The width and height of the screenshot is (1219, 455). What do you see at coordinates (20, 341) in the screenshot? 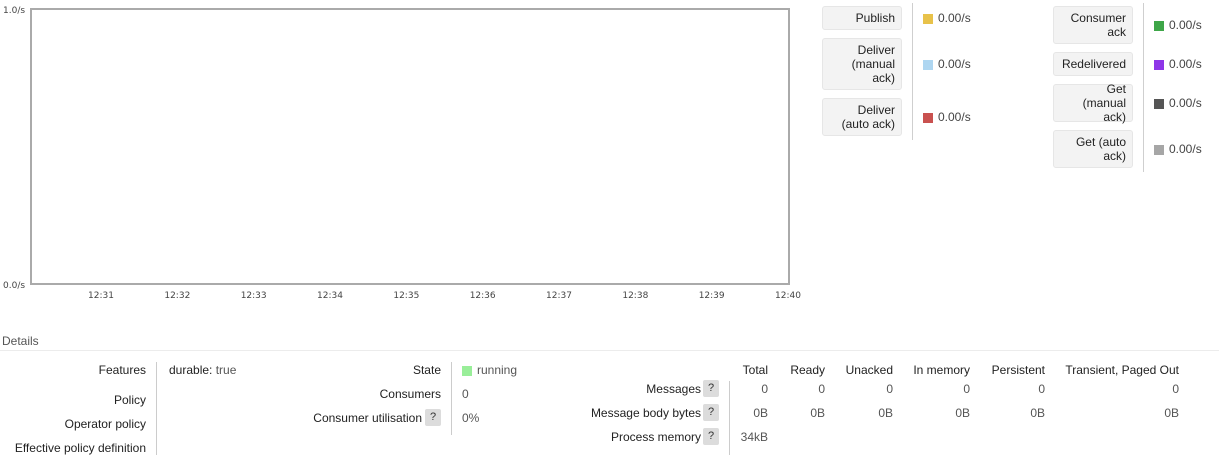
I see `details-section-title: Details` at bounding box center [20, 341].